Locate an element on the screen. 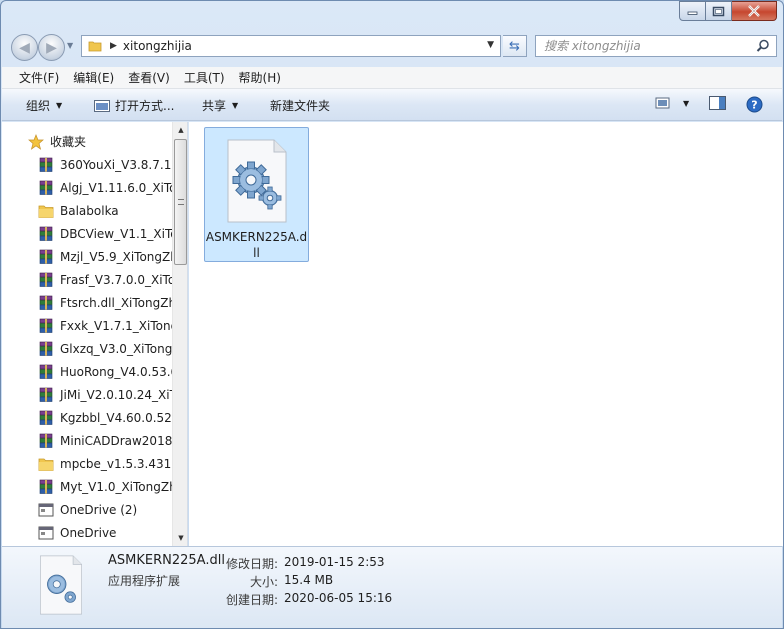  maximize-button is located at coordinates (719, 11).